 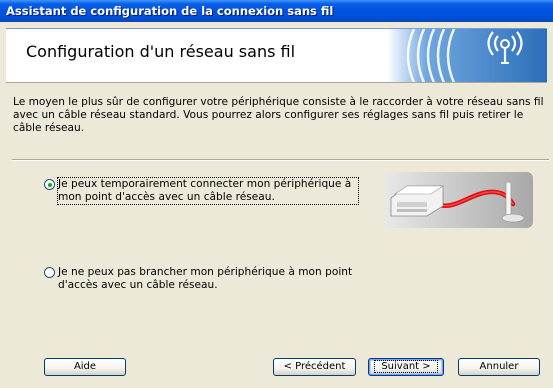 I want to click on cancel-button: Annuler, so click(x=499, y=367).